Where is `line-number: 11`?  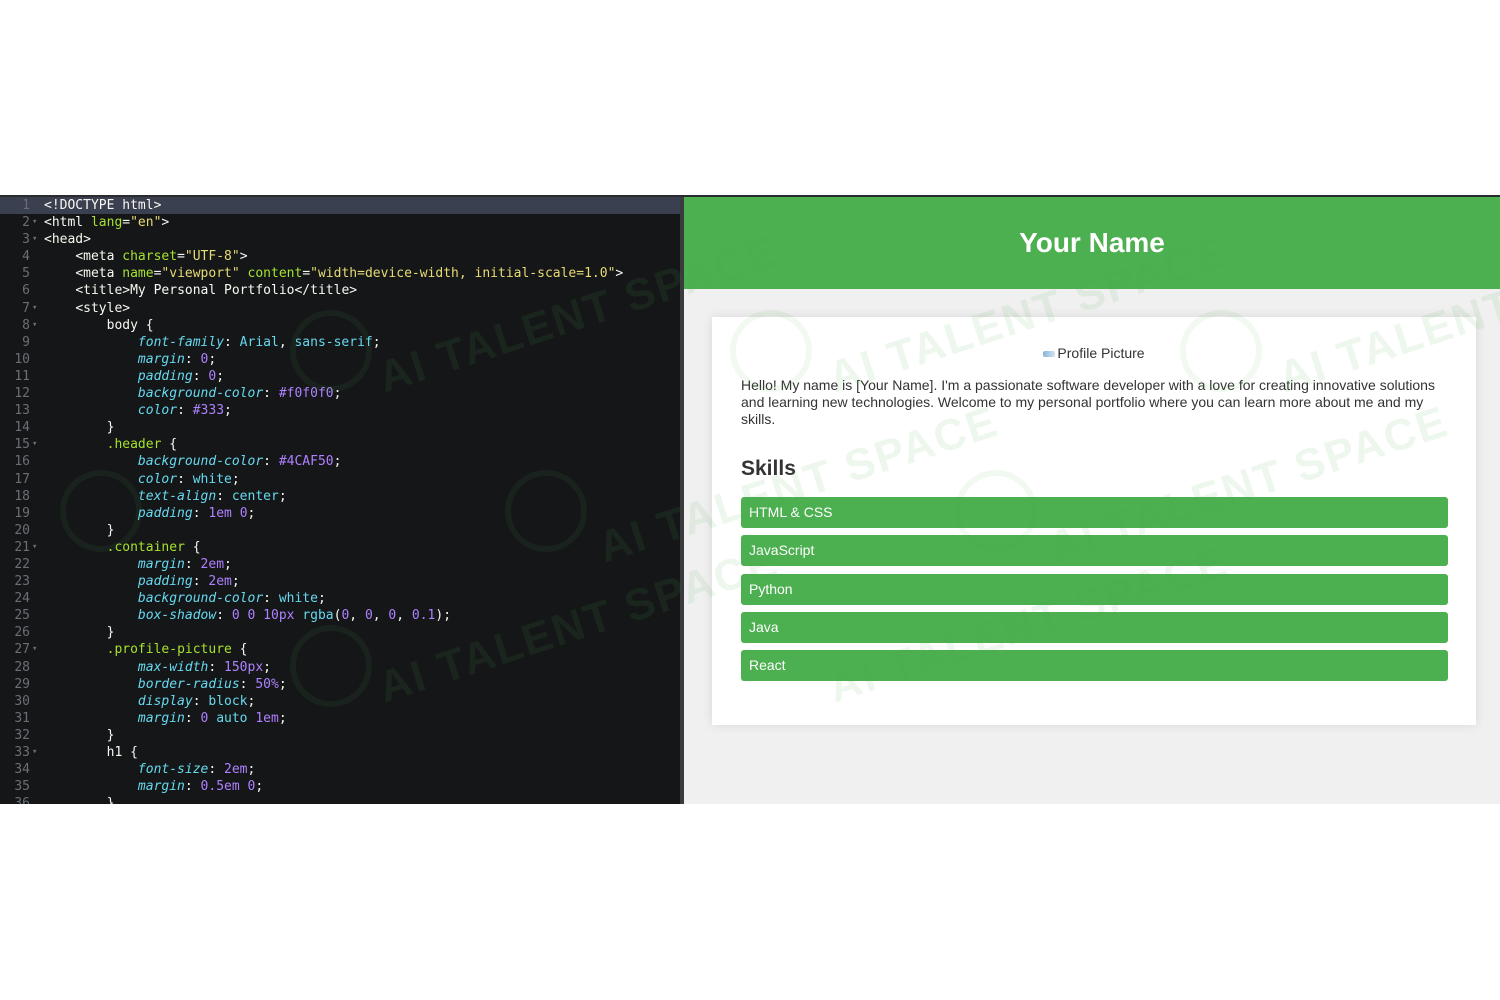
line-number: 11 is located at coordinates (22, 376).